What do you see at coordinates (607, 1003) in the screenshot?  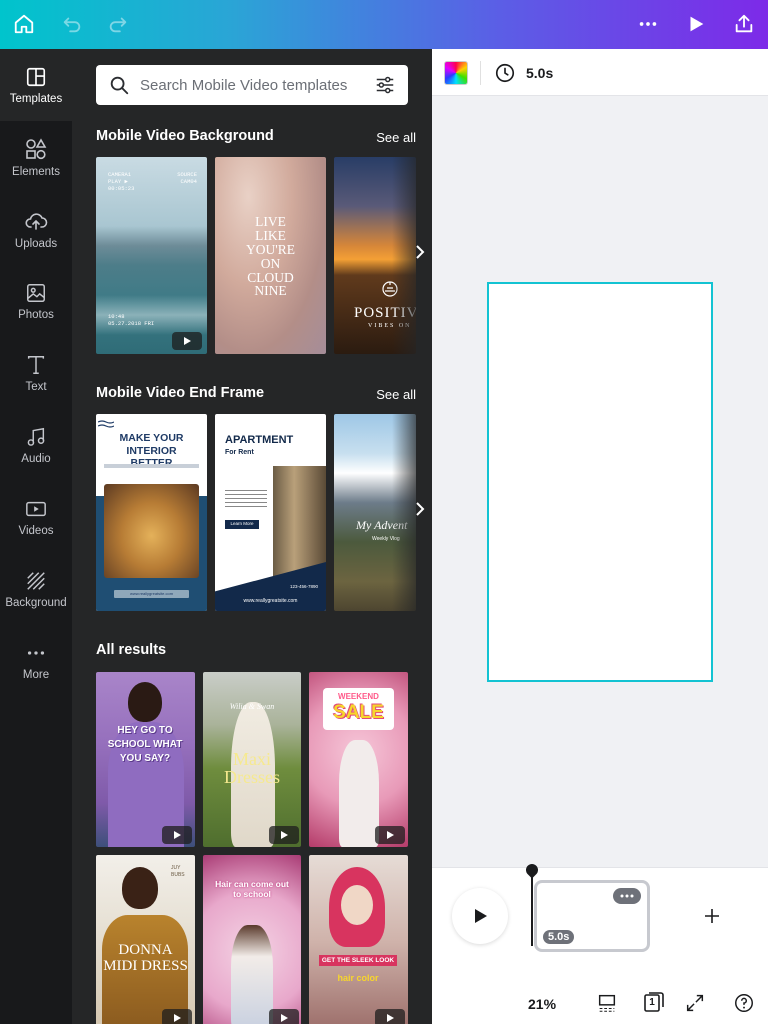 I see `grid-view-icon` at bounding box center [607, 1003].